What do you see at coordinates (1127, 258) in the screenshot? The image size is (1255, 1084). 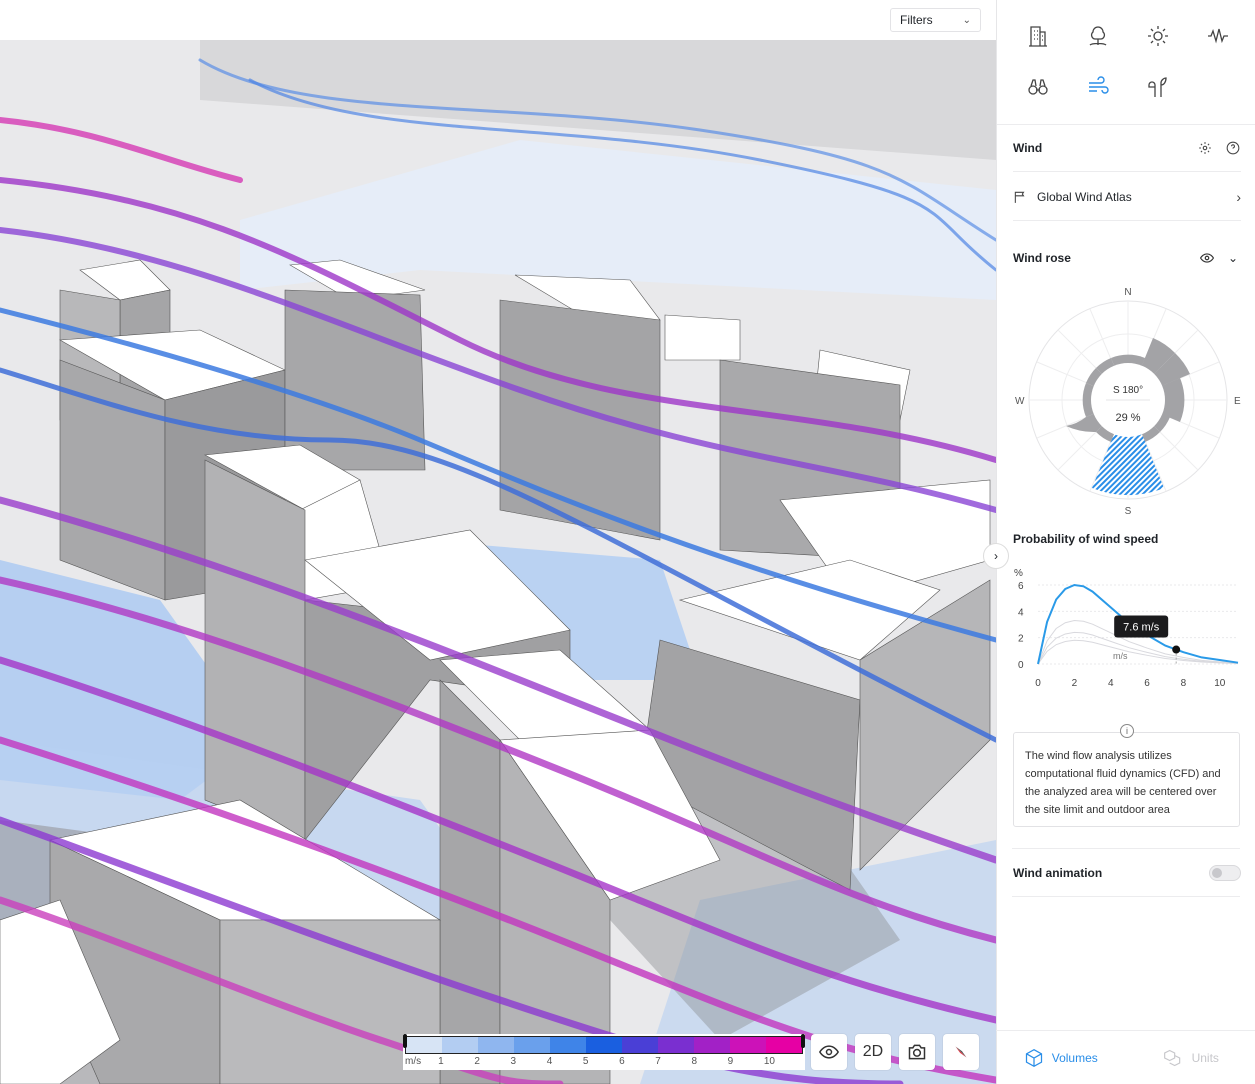 I see `windrose-header: Wind rose ⌄` at bounding box center [1127, 258].